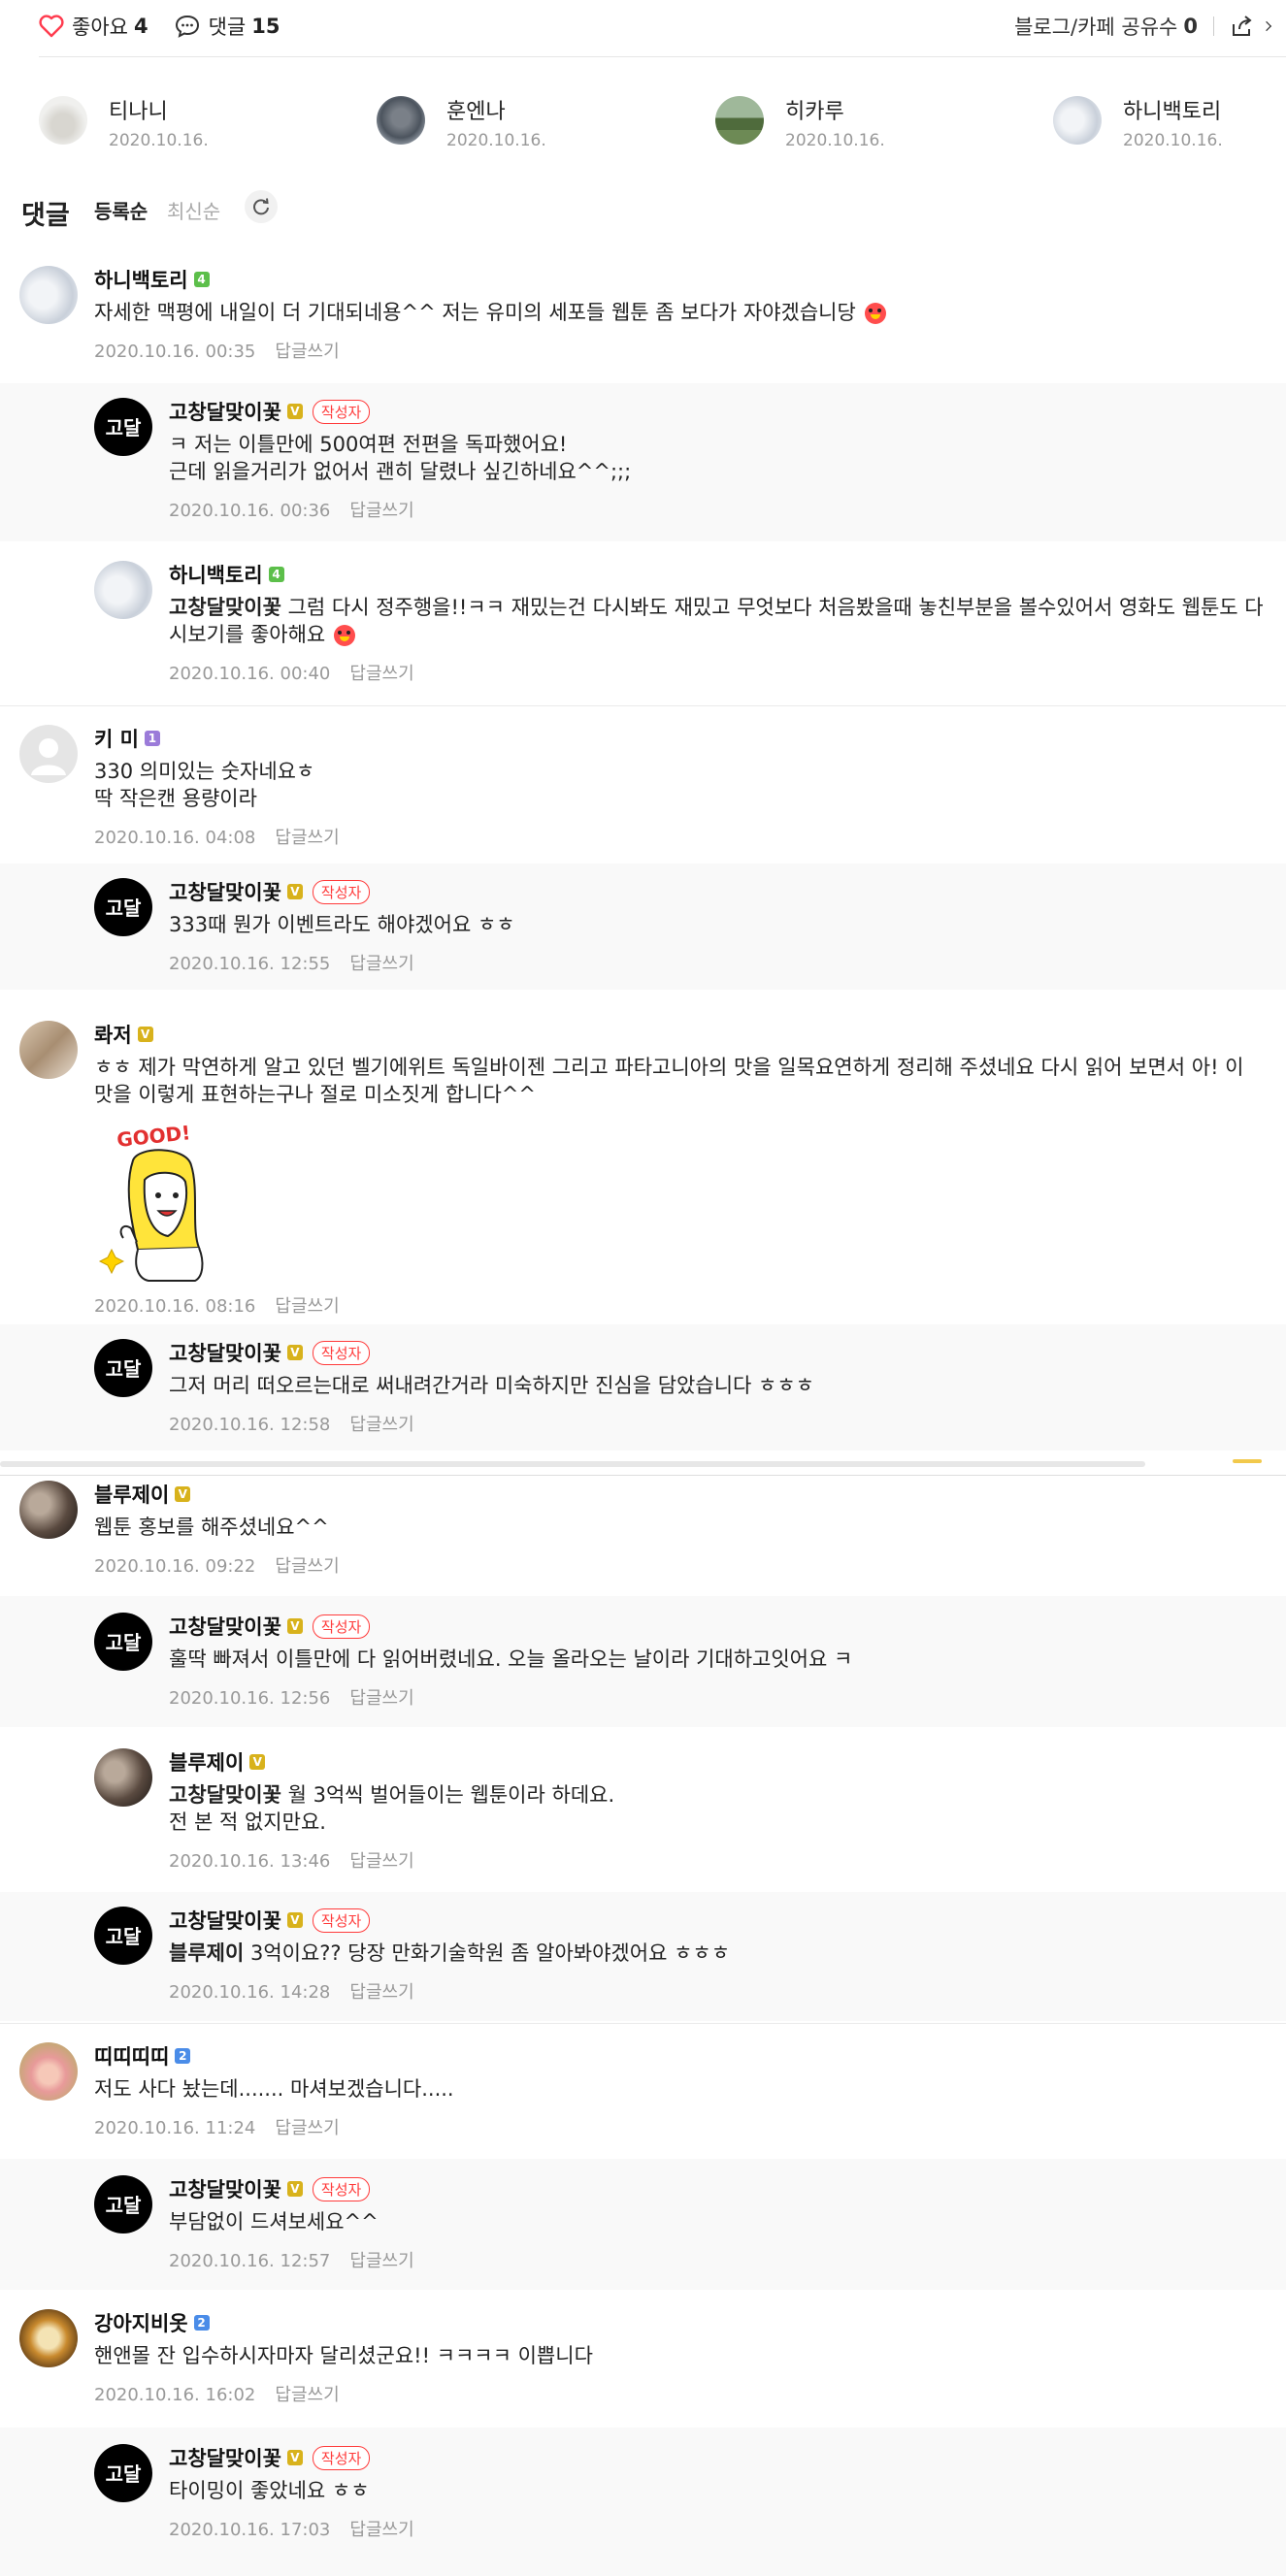 Image resolution: width=1286 pixels, height=2576 pixels. What do you see at coordinates (1172, 109) in the screenshot?
I see `liker-name: 하니백토리` at bounding box center [1172, 109].